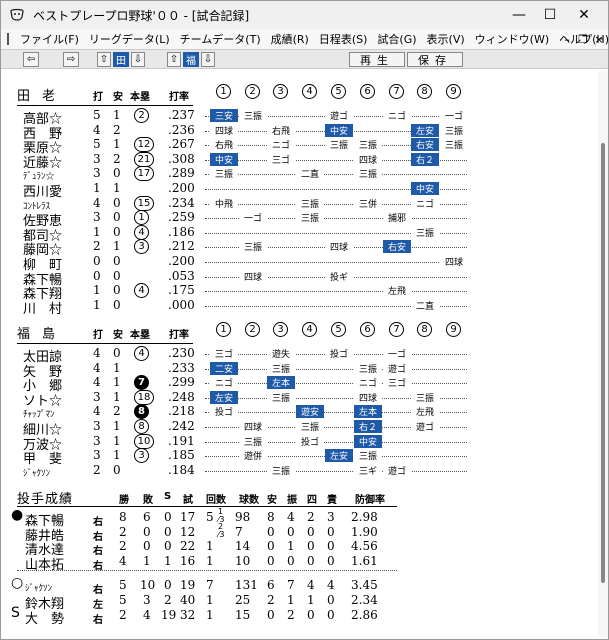  What do you see at coordinates (339, 130) in the screenshot?
I see `at-bat-result: 中安` at bounding box center [339, 130].